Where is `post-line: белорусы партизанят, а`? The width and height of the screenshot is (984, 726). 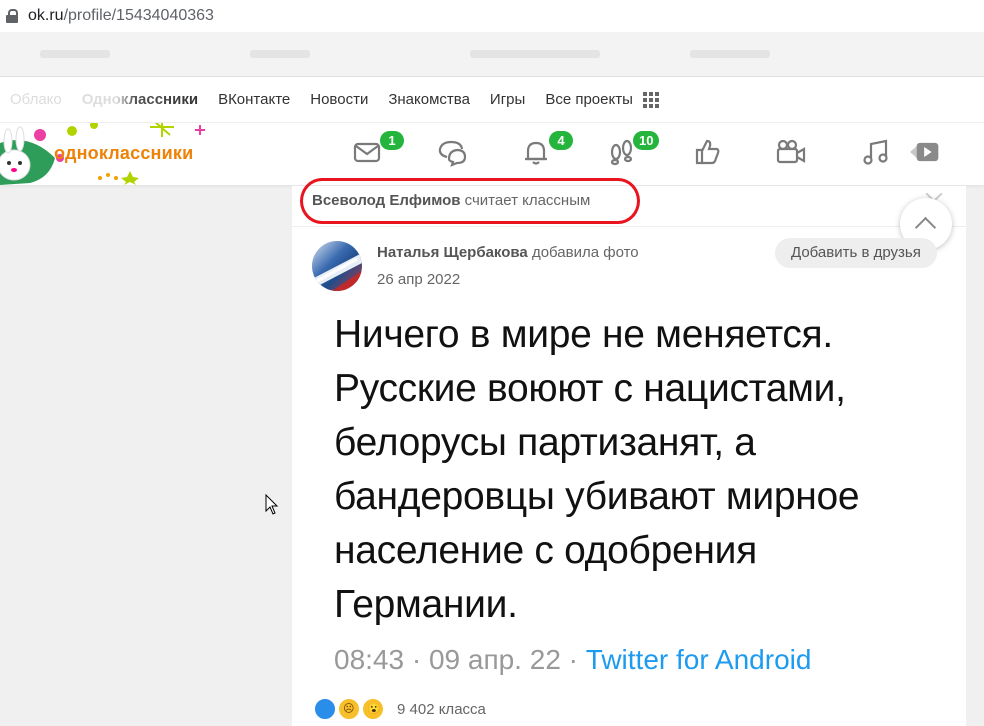 post-line: белорусы партизанят, а is located at coordinates (545, 442).